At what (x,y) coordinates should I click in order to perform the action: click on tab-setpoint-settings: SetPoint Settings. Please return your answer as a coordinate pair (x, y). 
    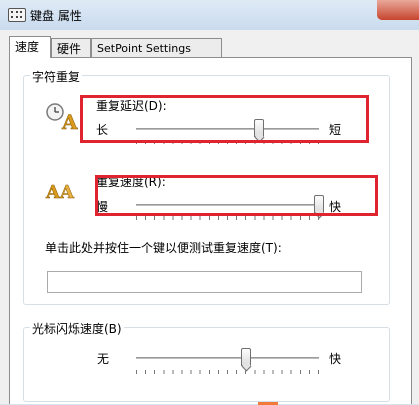
    Looking at the image, I should click on (156, 48).